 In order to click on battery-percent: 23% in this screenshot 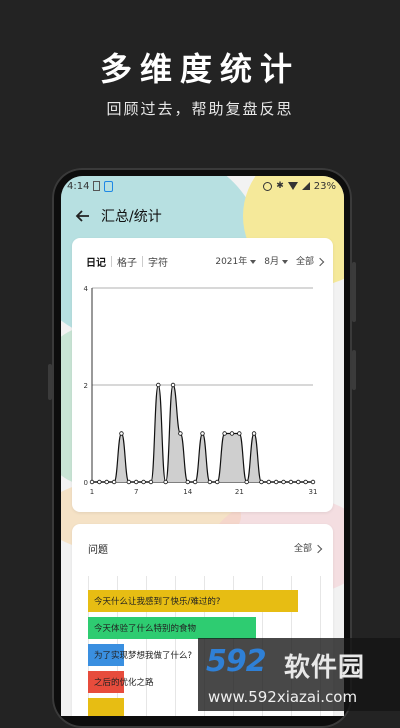, I will do `click(324, 186)`.